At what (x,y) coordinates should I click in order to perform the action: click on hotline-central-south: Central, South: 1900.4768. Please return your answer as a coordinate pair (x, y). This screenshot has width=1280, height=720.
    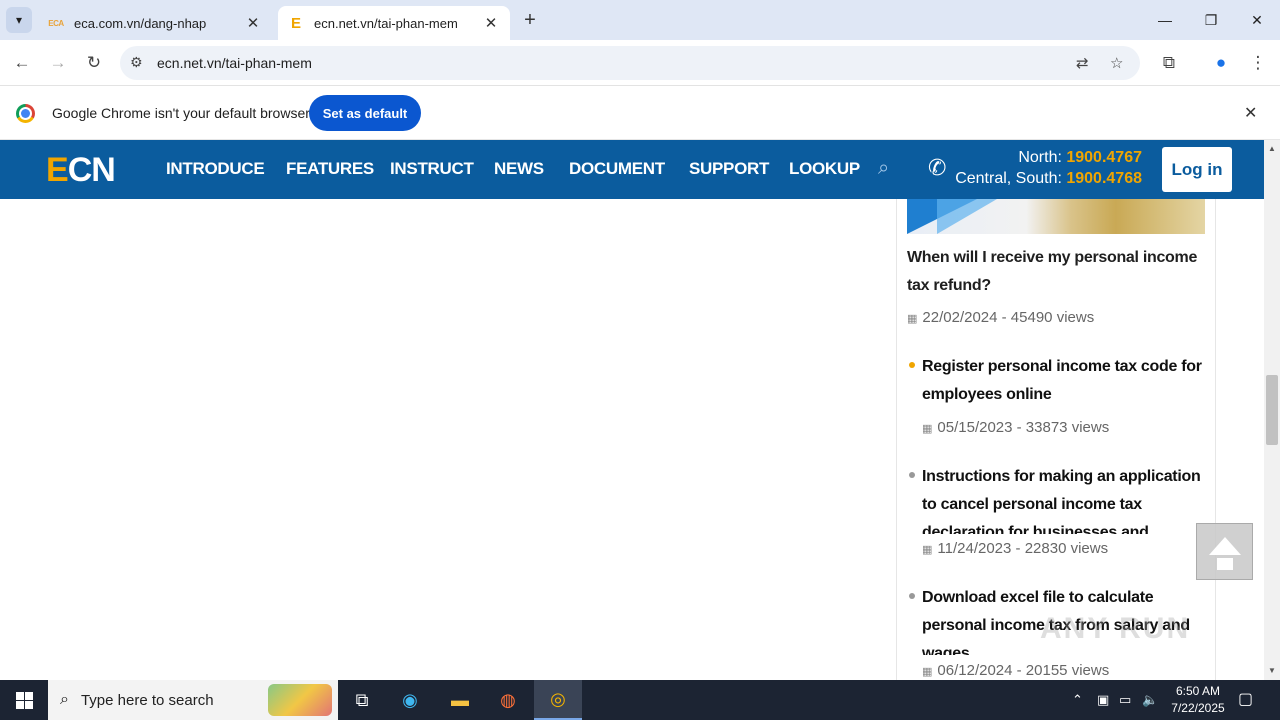
    Looking at the image, I should click on (1048, 178).